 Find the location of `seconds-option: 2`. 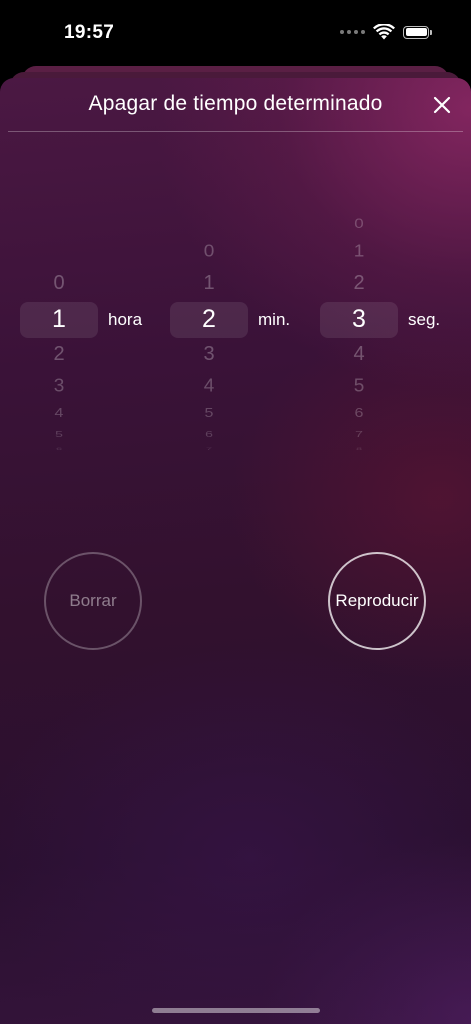

seconds-option: 2 is located at coordinates (359, 283).